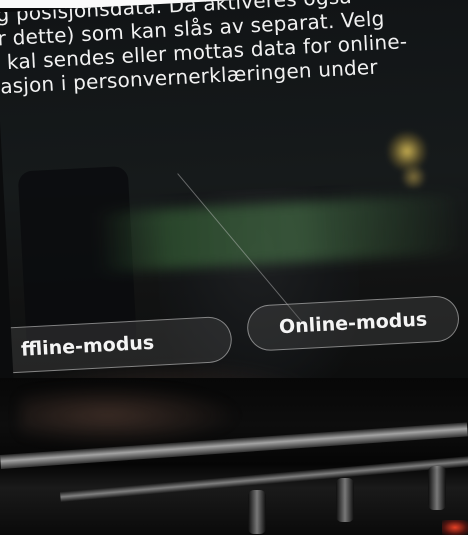 Image resolution: width=468 pixels, height=535 pixels. I want to click on online-mode-button: Online-modus, so click(353, 323).